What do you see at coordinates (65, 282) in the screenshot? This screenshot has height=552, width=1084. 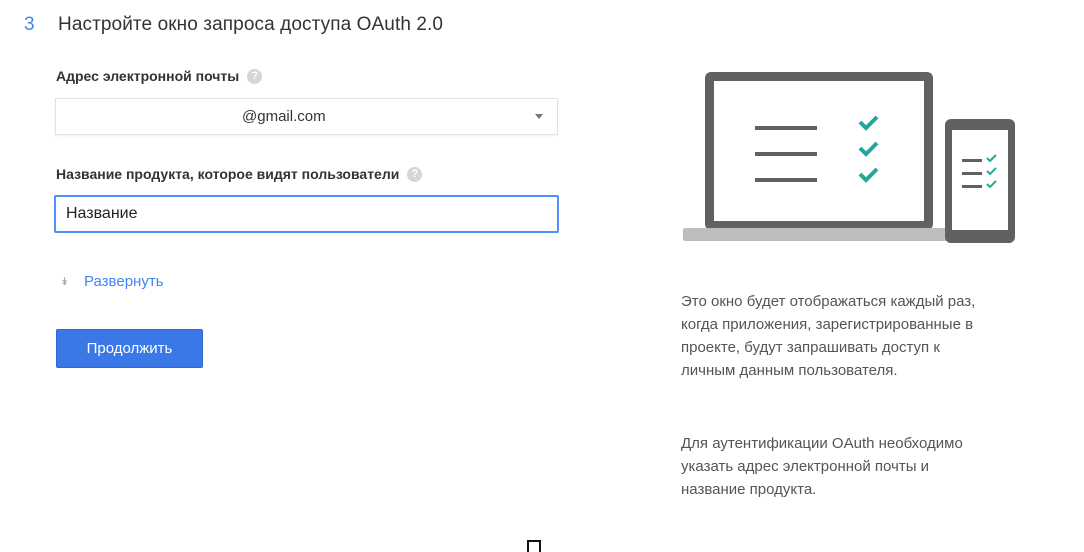 I see `double-chevron-down-icon: ↡` at bounding box center [65, 282].